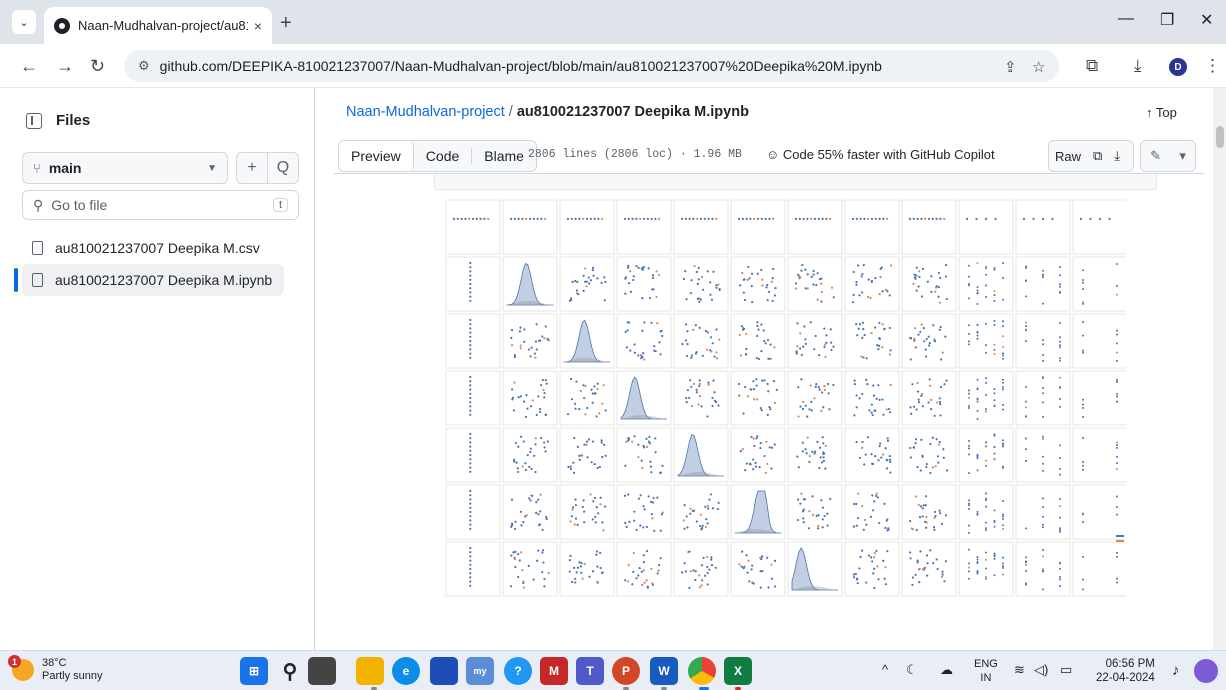 The height and width of the screenshot is (690, 1226). What do you see at coordinates (480, 671) in the screenshot?
I see `app-icon: my` at bounding box center [480, 671].